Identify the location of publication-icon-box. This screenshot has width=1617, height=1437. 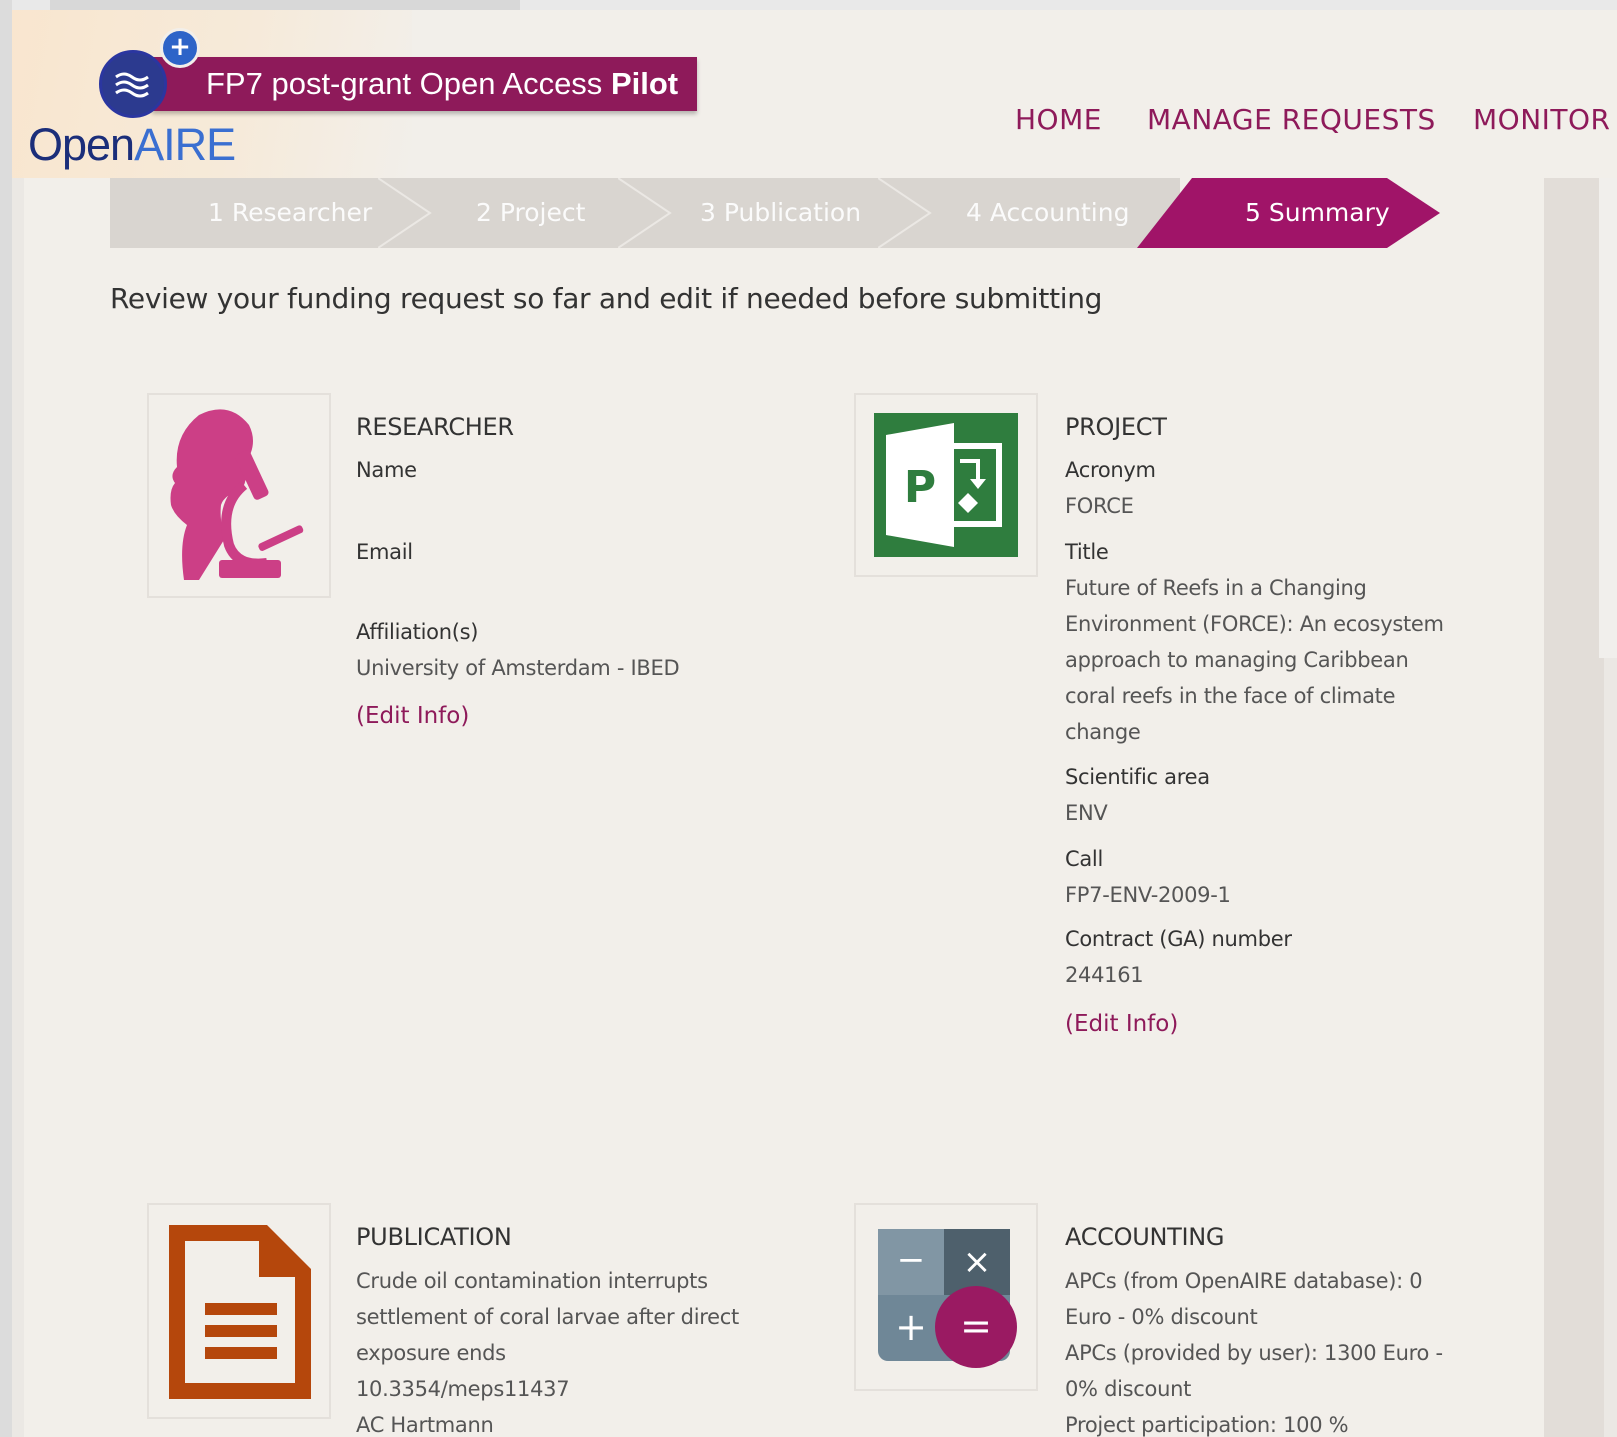
(239, 1311).